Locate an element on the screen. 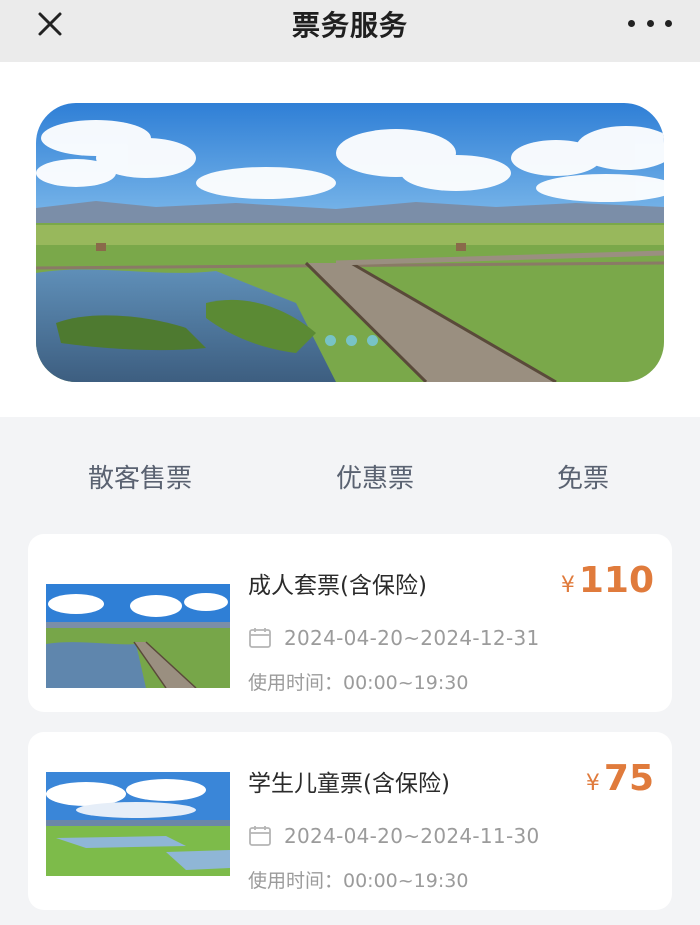 This screenshot has height=925, width=700. page-title: 票务服务 is located at coordinates (349, 25).